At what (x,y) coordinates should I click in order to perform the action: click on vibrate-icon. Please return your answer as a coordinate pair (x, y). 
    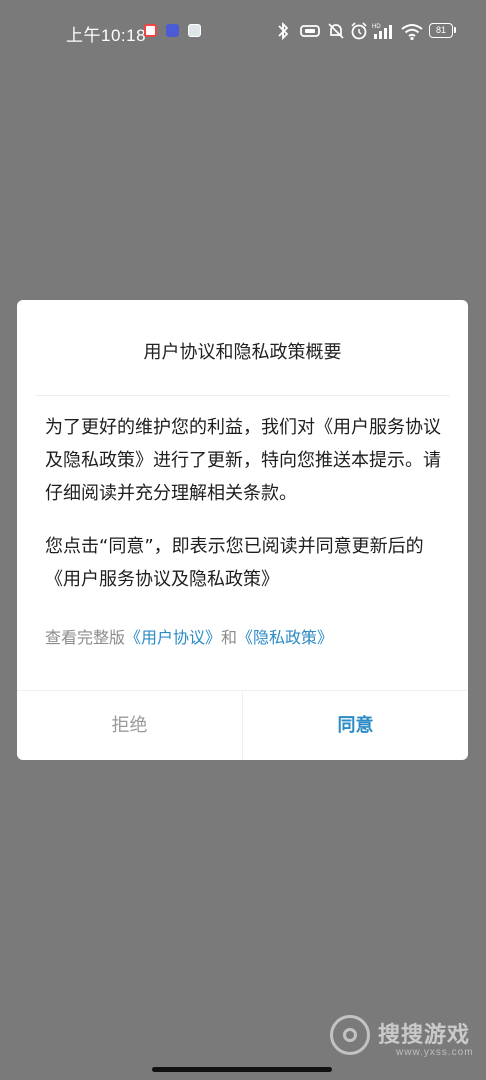
    Looking at the image, I should click on (310, 31).